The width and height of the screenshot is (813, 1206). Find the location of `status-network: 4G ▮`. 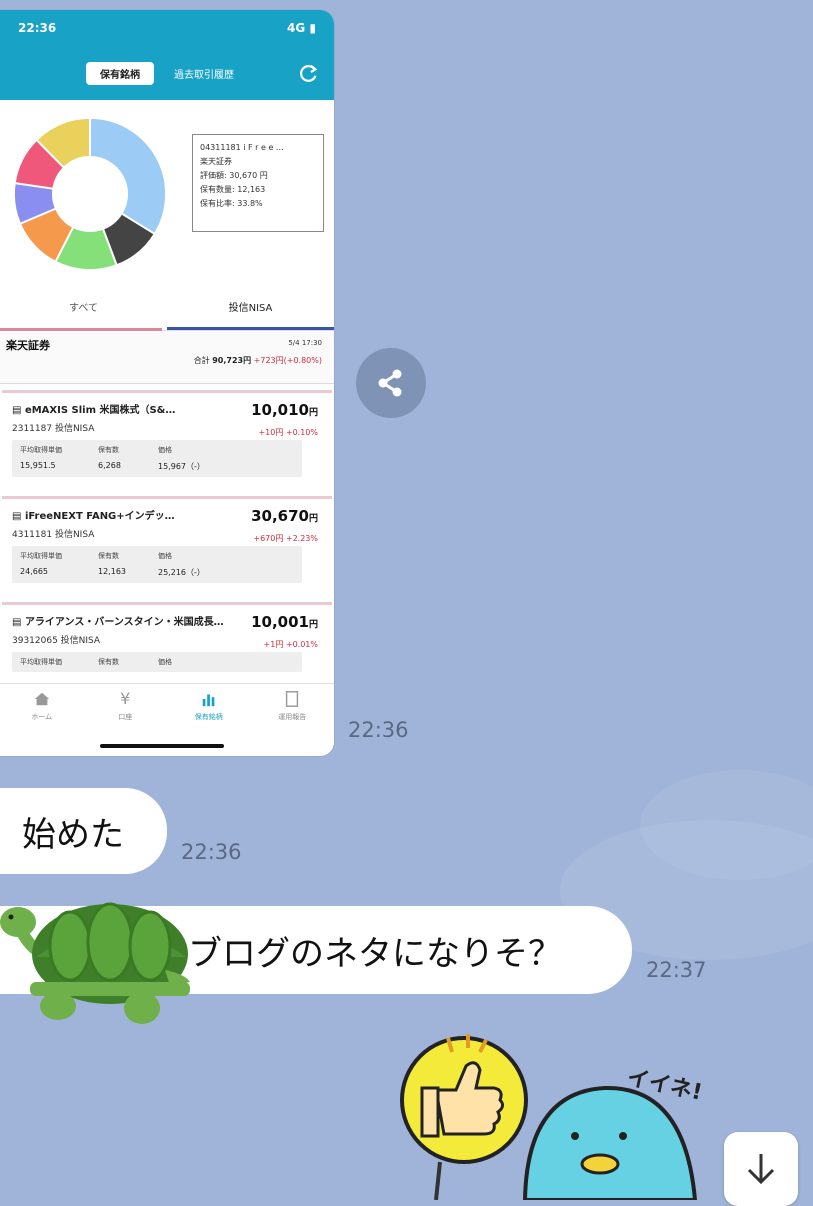

status-network: 4G ▮ is located at coordinates (301, 28).